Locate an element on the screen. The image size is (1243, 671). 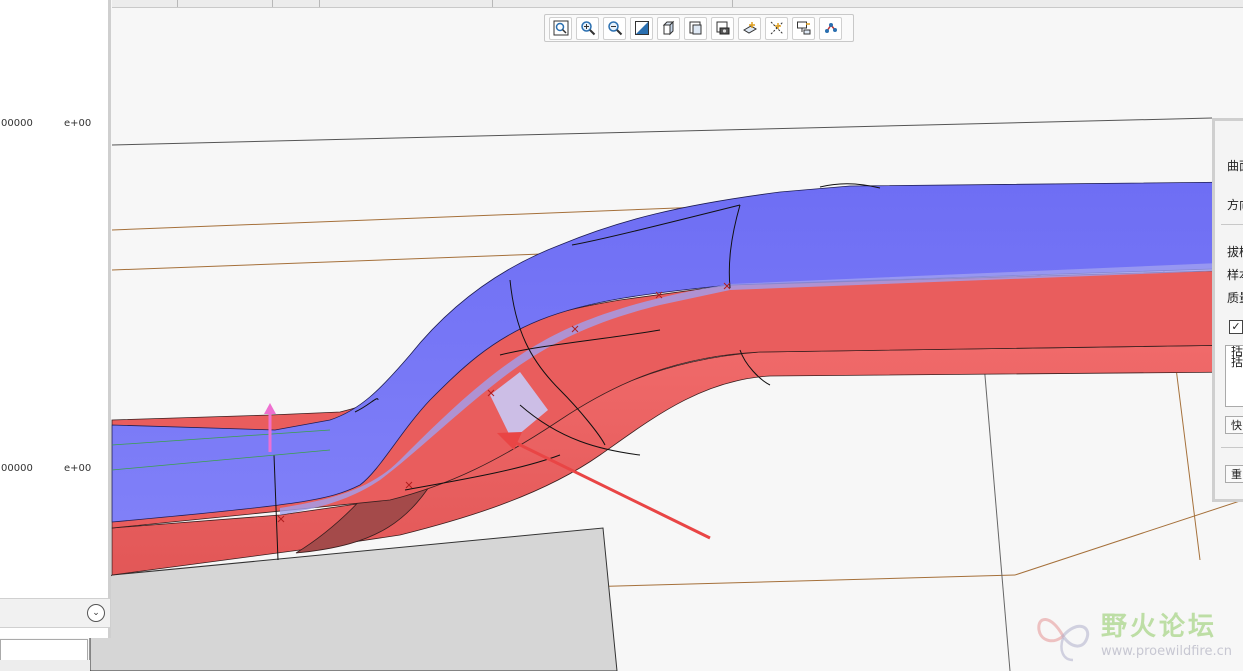
zoom-in-icon is located at coordinates (587, 28).